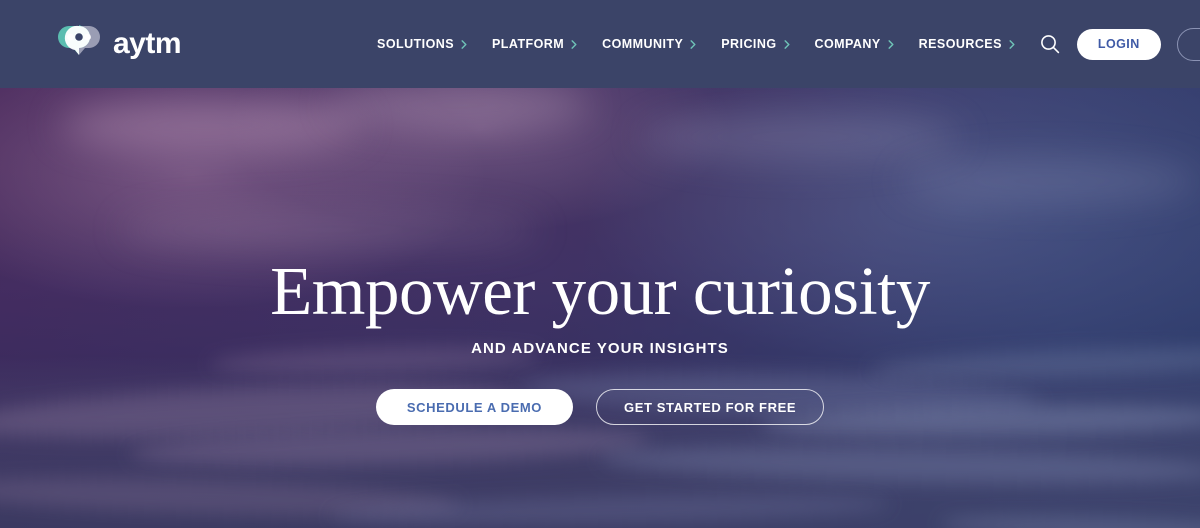  What do you see at coordinates (710, 407) in the screenshot?
I see `get-started-free-button: GET STARTED FOR FREE` at bounding box center [710, 407].